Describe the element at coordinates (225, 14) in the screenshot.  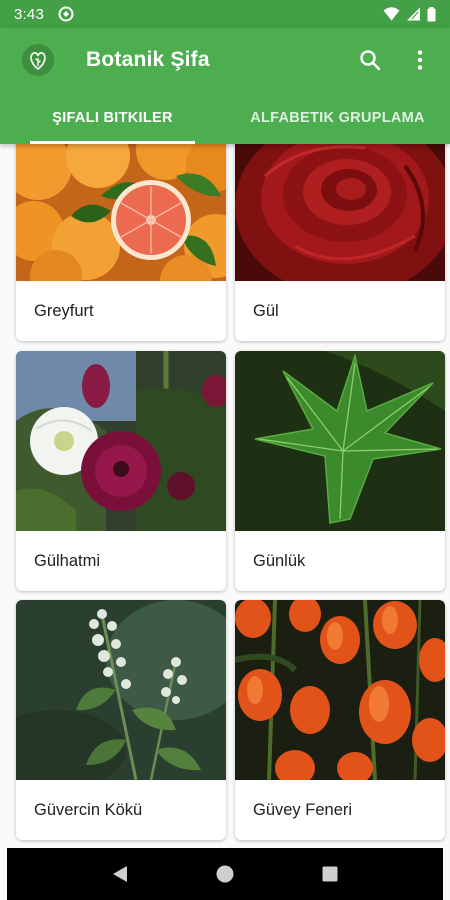
I see `status-bar: 3:43` at that location.